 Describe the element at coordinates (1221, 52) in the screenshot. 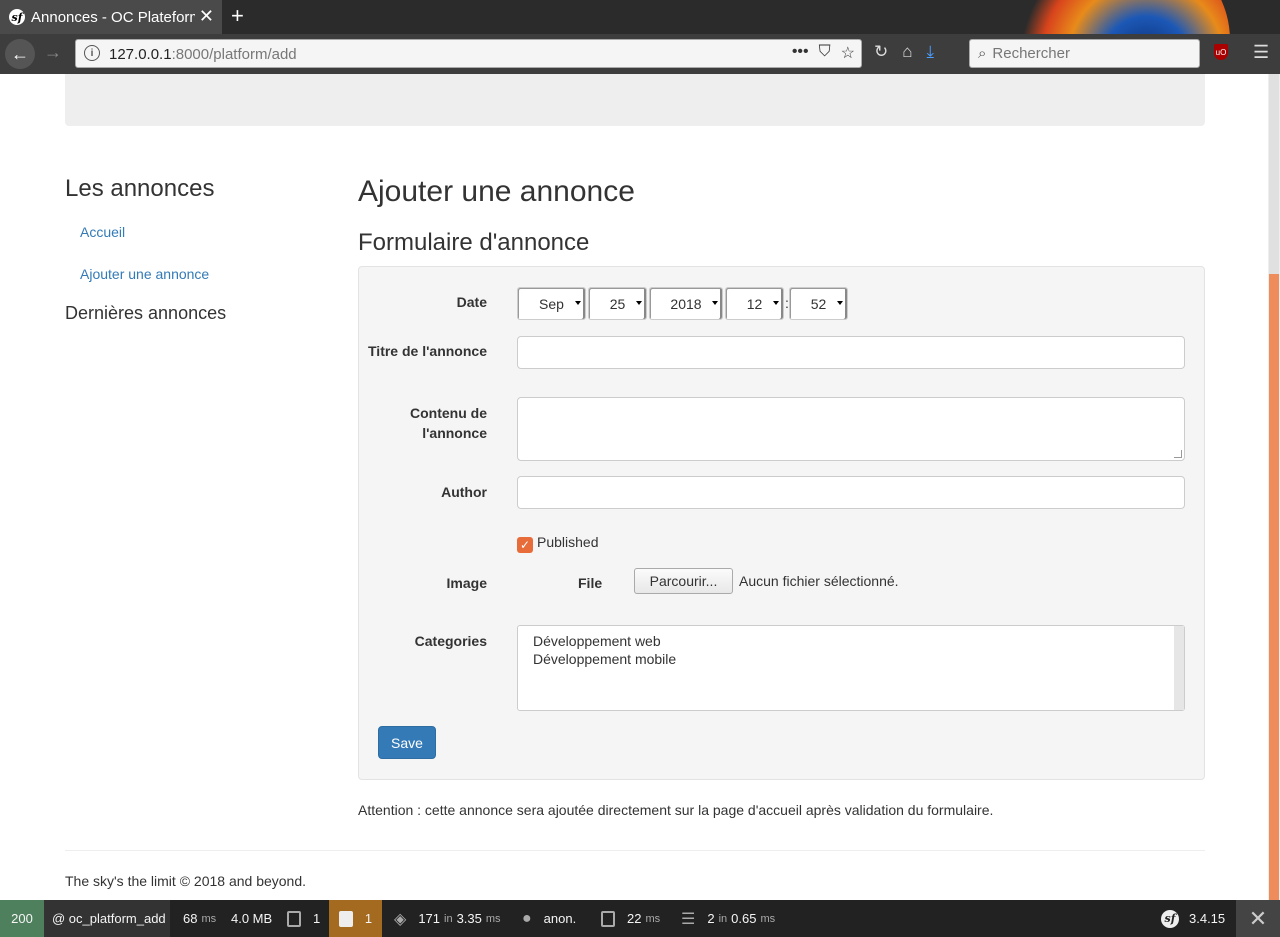

I see `ublock-shield-icon: uO` at that location.